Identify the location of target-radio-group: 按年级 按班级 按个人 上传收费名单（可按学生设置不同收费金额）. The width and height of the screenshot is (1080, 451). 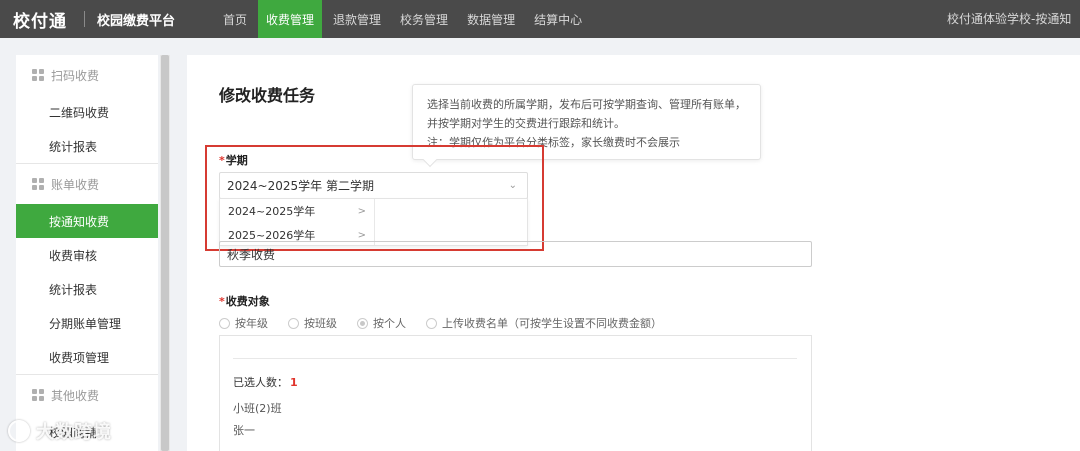
(450, 323).